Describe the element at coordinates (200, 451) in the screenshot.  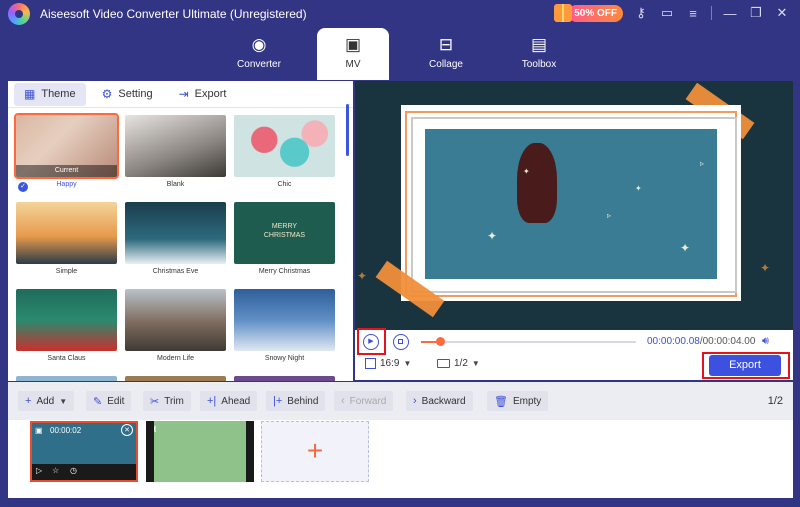
I see `clip-2: ▣` at that location.